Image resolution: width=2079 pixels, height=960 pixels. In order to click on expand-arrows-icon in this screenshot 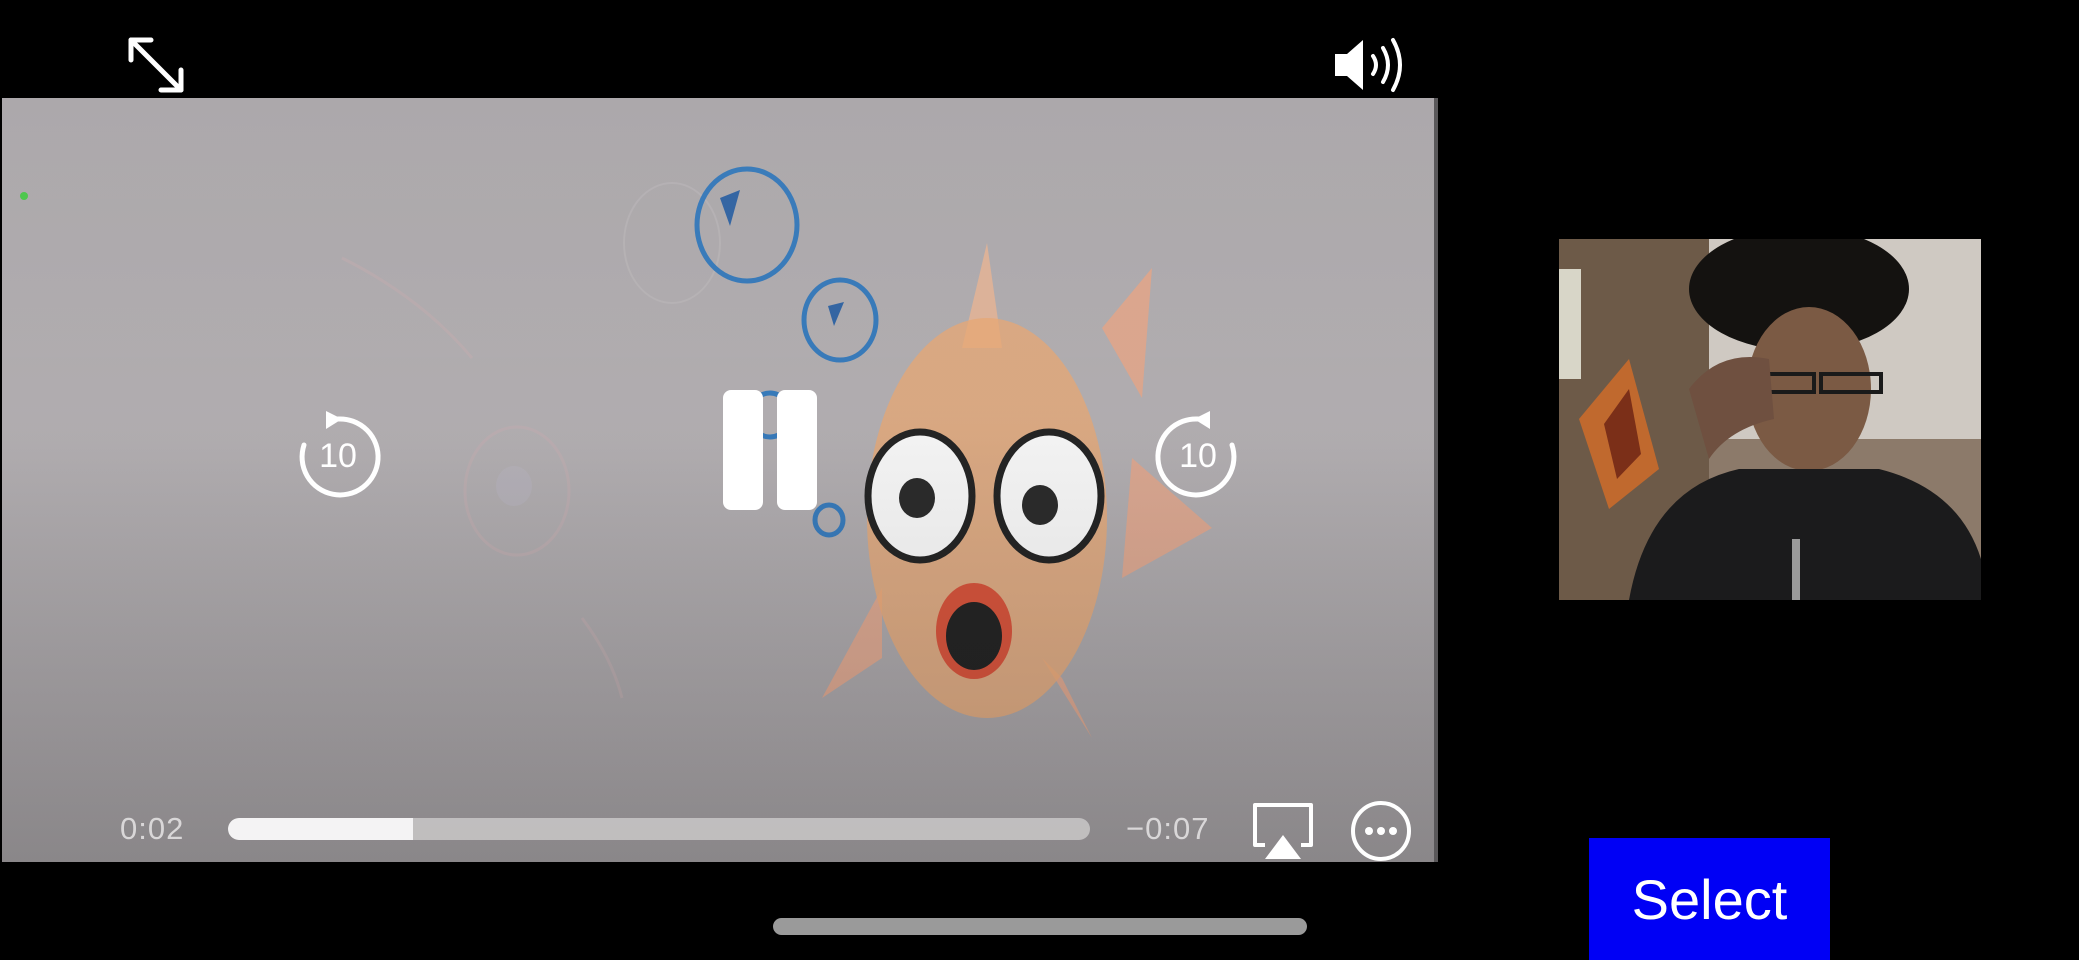, I will do `click(155, 65)`.